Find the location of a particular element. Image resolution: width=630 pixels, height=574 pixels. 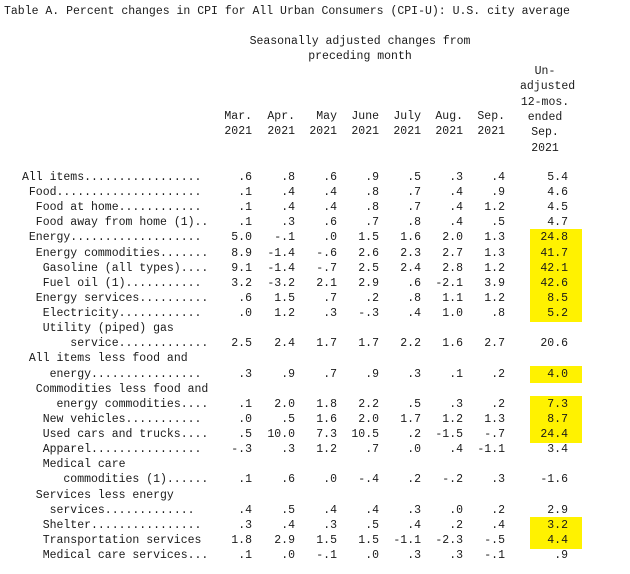

monthly-change-value: 8.9 is located at coordinates (241, 253).